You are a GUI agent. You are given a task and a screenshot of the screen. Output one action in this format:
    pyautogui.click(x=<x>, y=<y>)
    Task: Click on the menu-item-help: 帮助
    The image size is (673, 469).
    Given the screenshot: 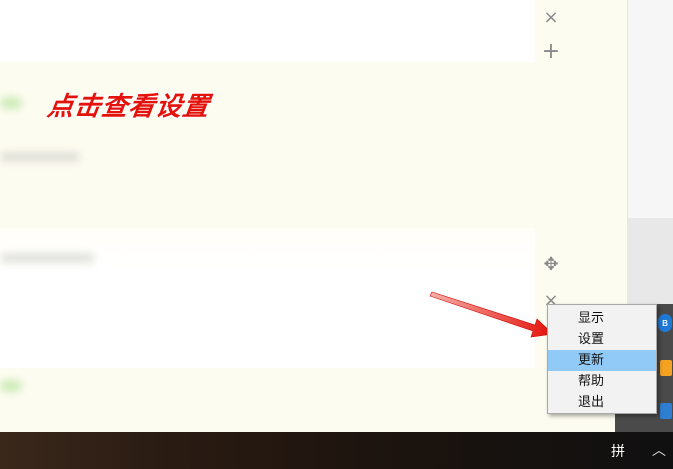 What is the action you would take?
    pyautogui.click(x=602, y=381)
    